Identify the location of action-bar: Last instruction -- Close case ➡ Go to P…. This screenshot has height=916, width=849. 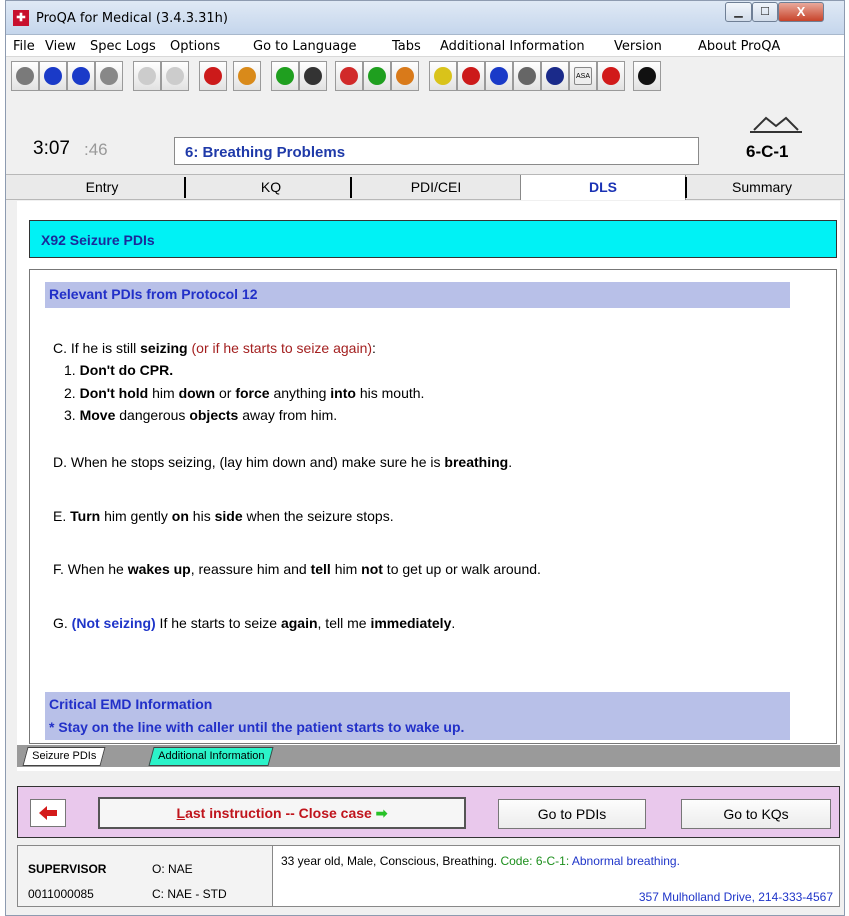
(428, 812).